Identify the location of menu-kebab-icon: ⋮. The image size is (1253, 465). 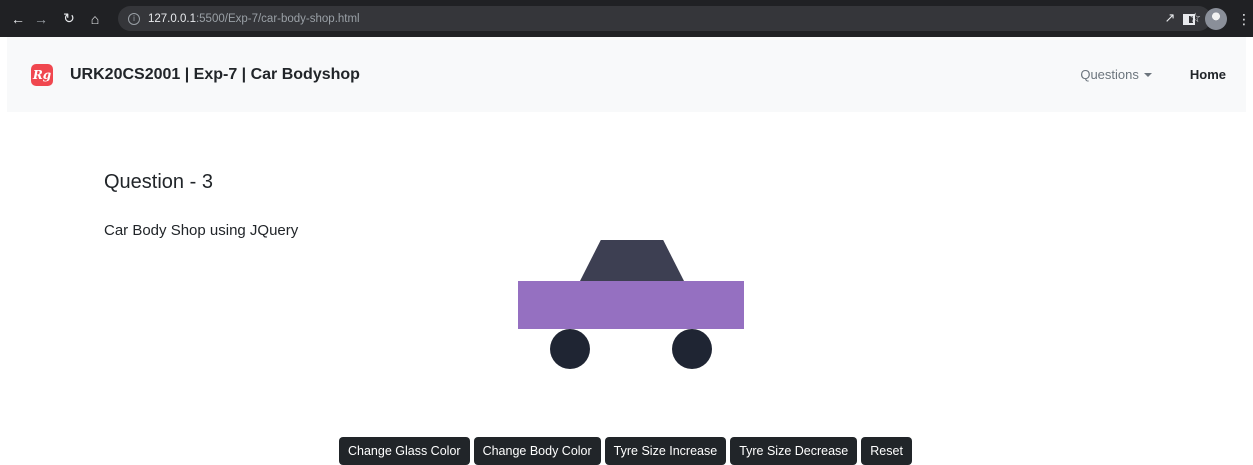
(1244, 19).